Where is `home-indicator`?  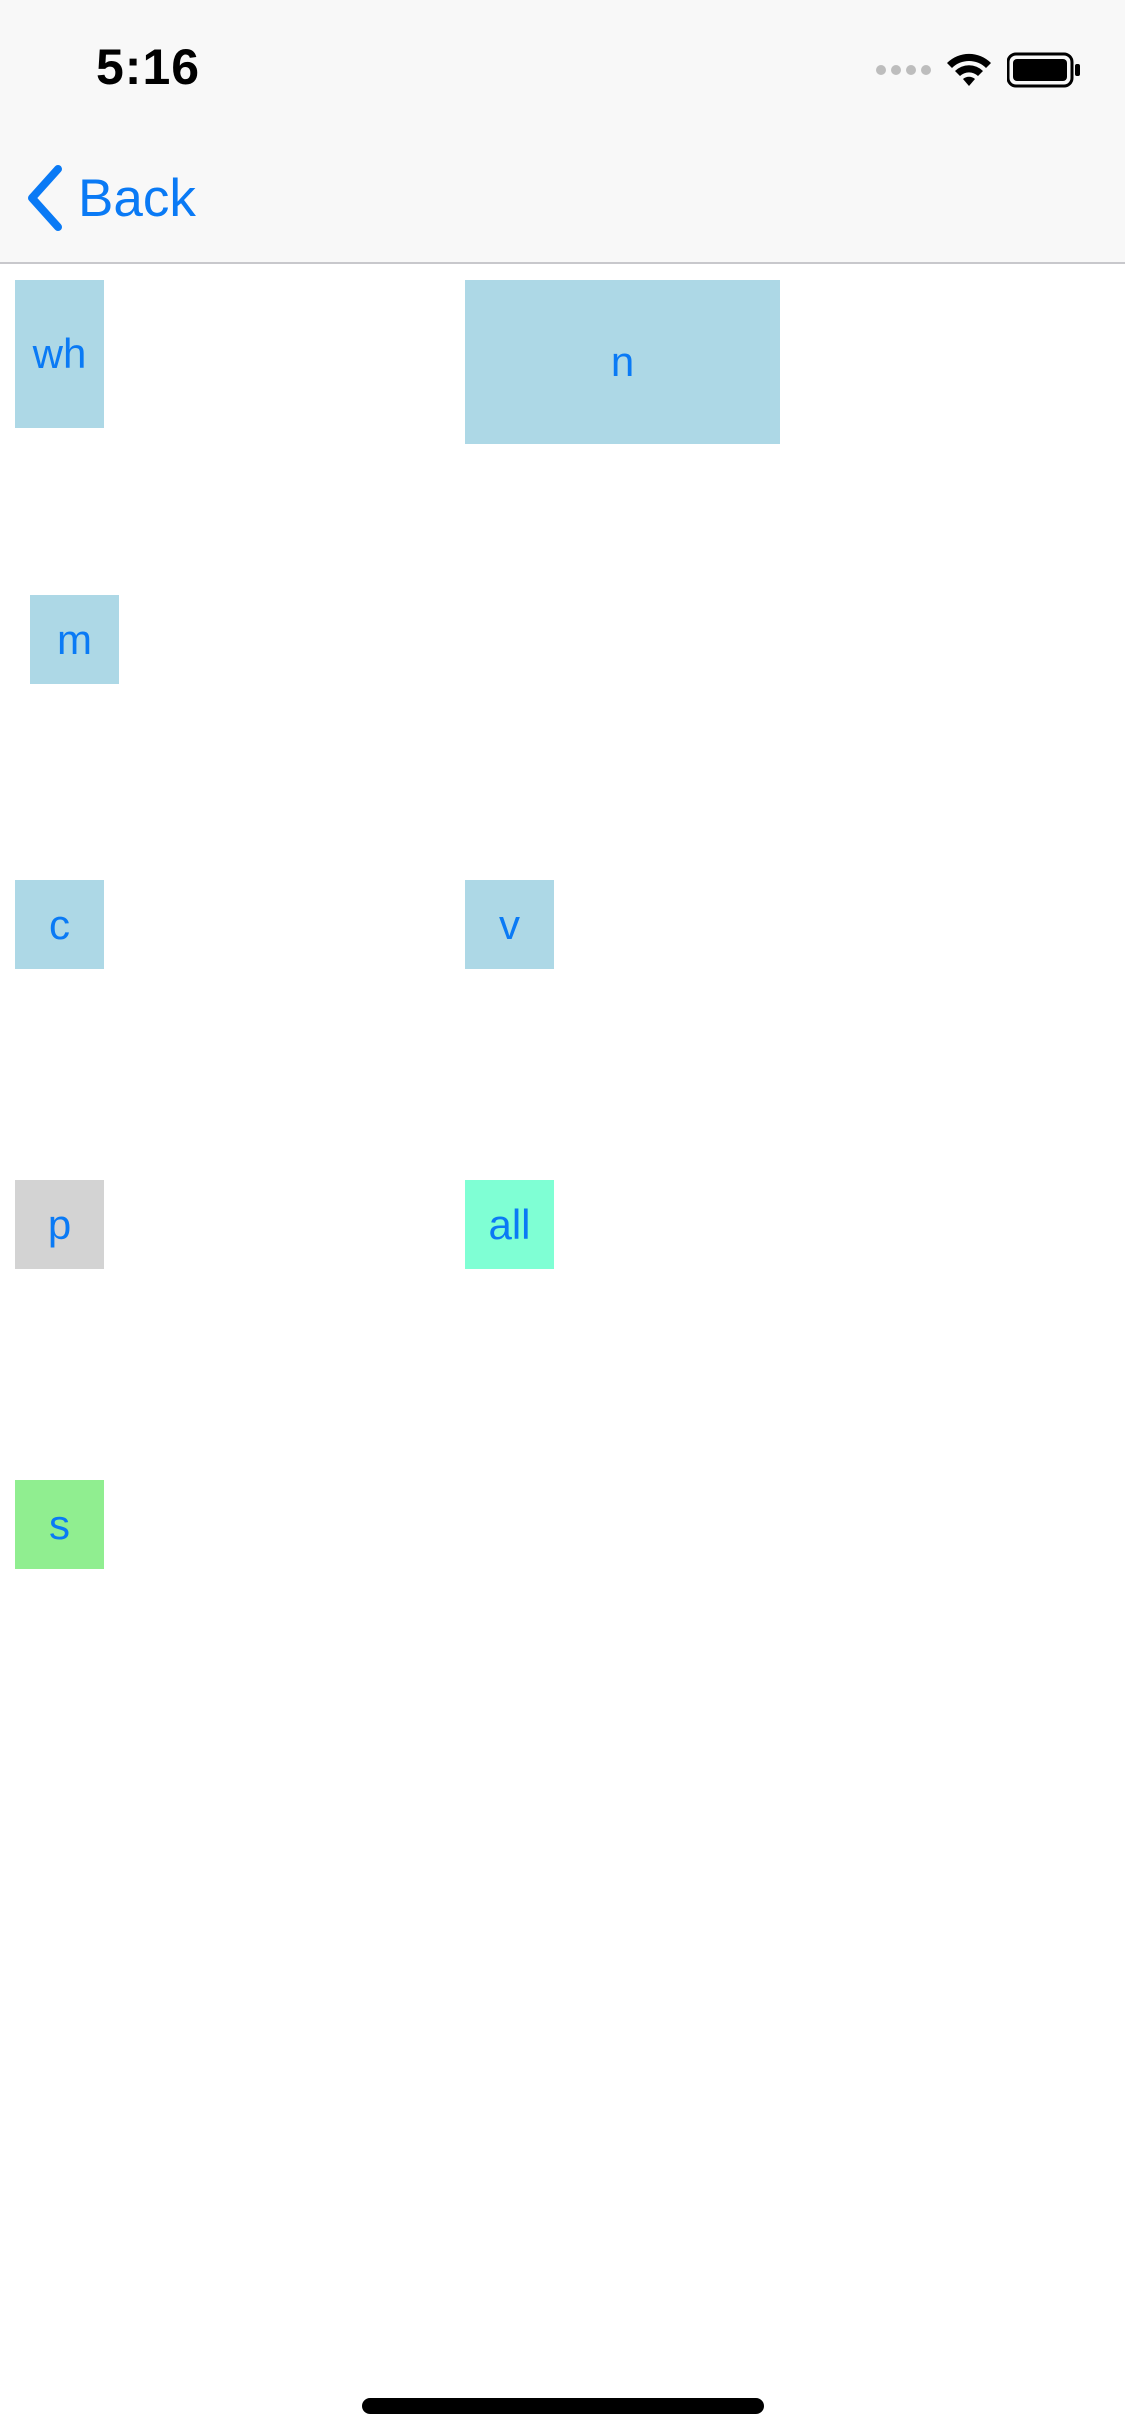
home-indicator is located at coordinates (563, 2406).